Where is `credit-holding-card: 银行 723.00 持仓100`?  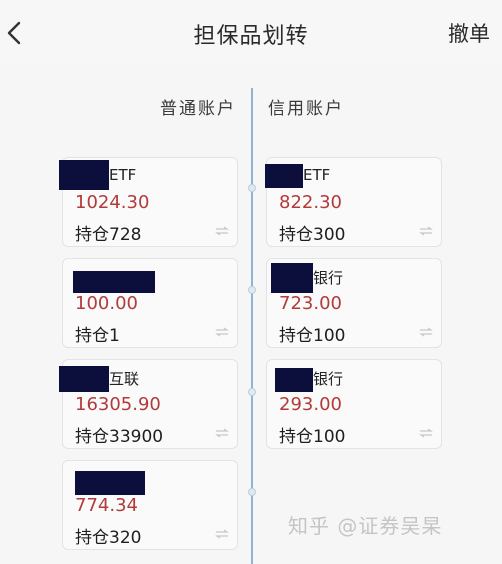
credit-holding-card: 银行 723.00 持仓100 is located at coordinates (354, 303).